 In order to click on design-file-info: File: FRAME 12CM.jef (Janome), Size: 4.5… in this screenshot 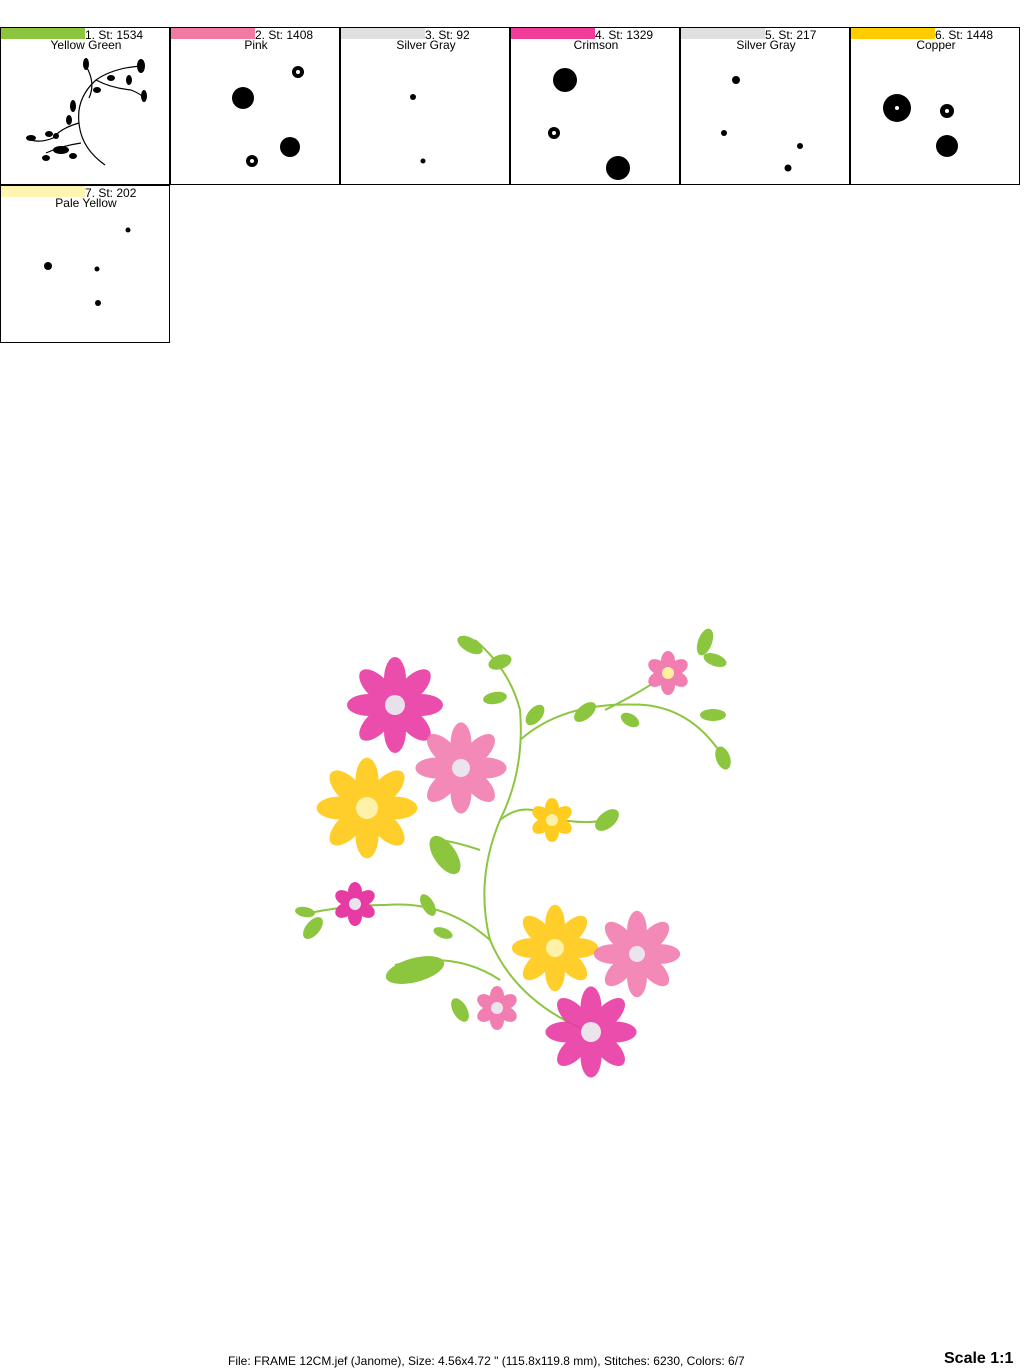, I will do `click(486, 1361)`.